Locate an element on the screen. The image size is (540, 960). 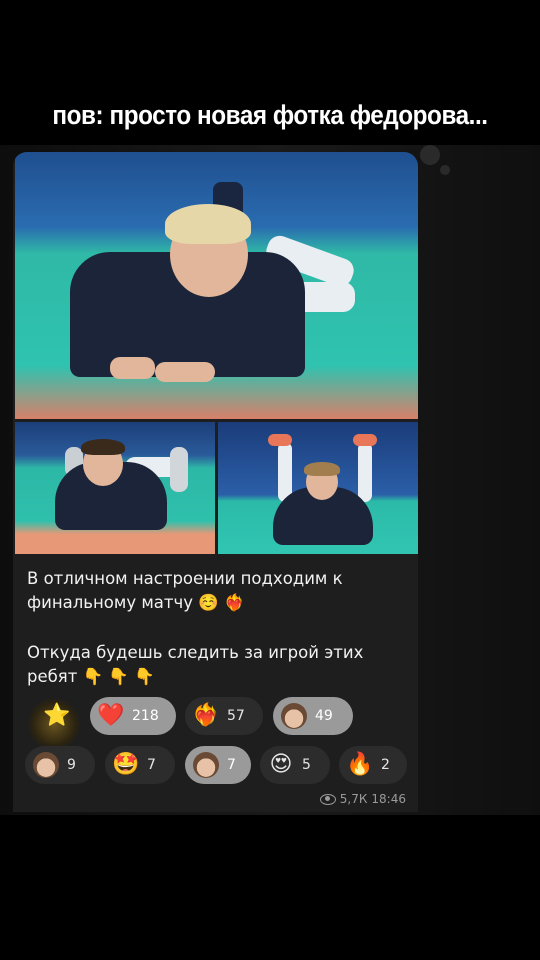
reaction-avatar-3: 7 is located at coordinates (218, 765).